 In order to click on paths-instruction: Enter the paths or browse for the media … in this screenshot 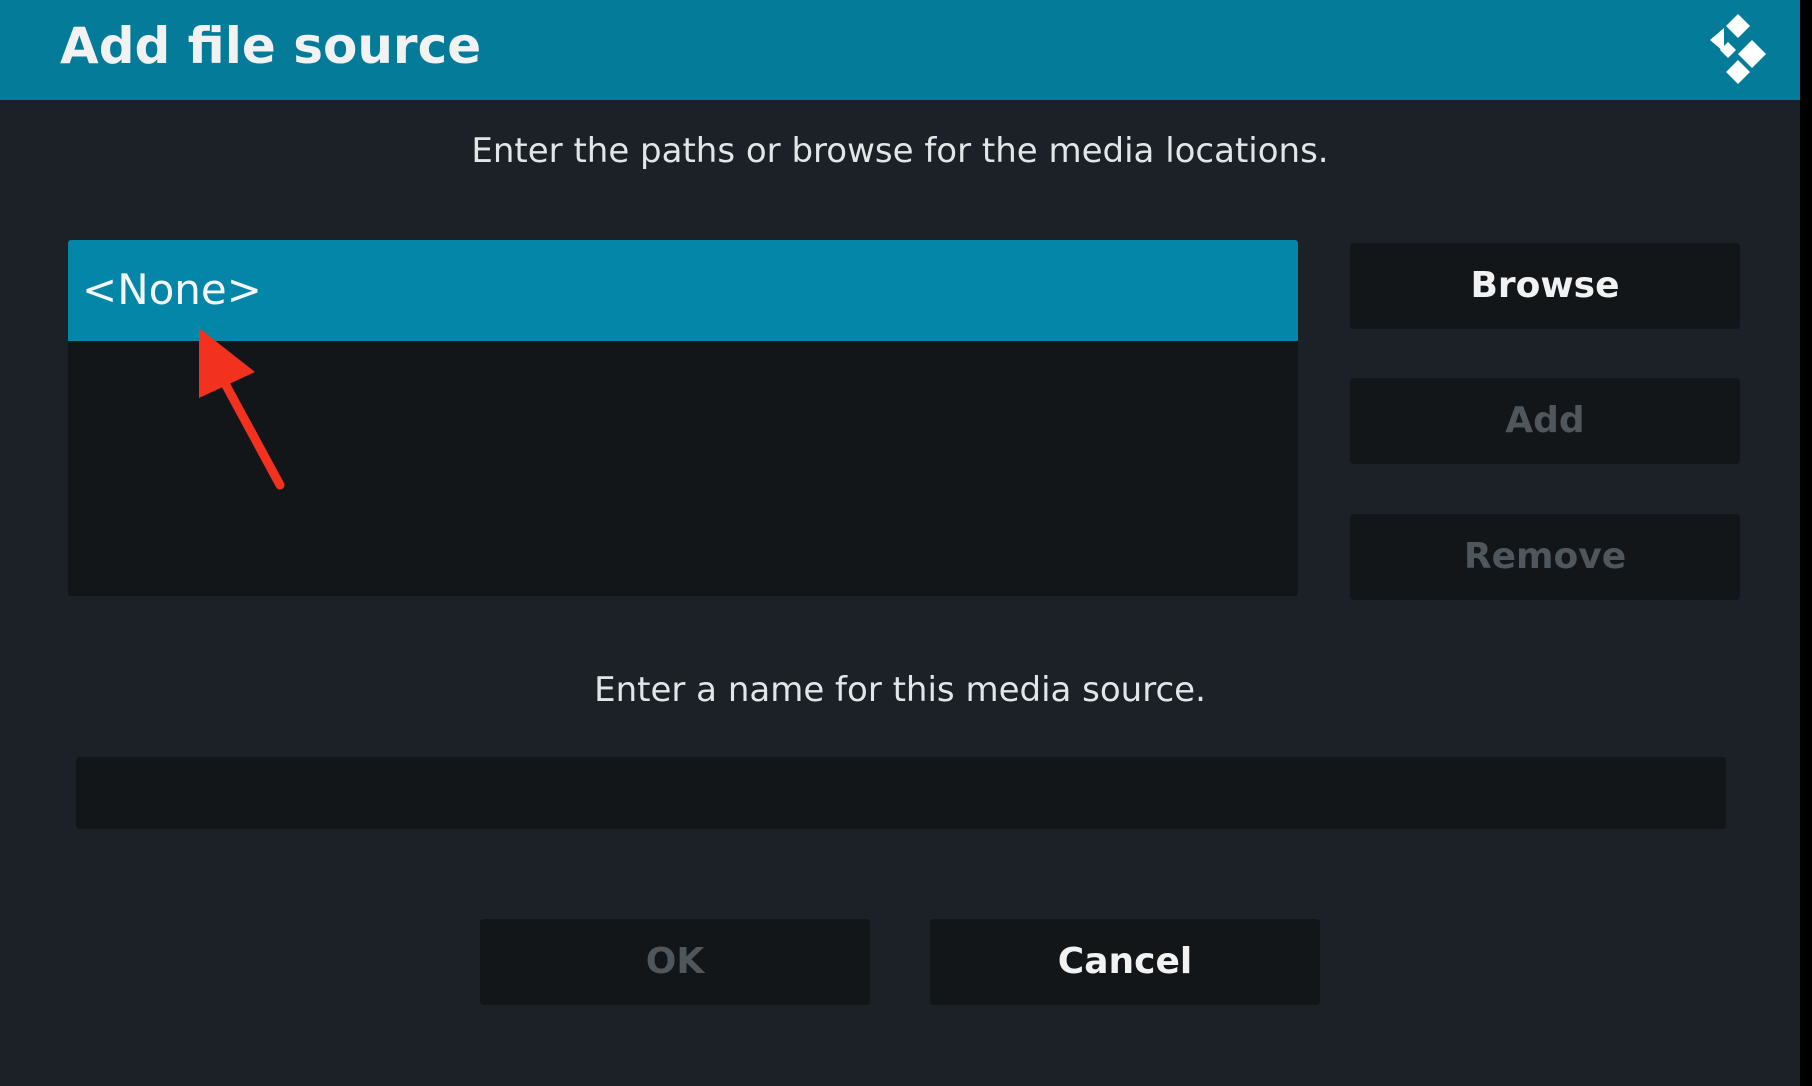, I will do `click(900, 151)`.